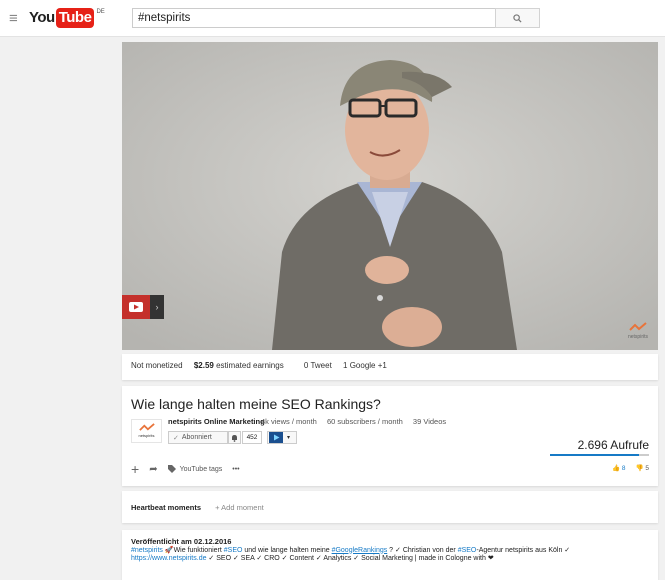  Describe the element at coordinates (616, 468) in the screenshot. I see `thumbs-up-icon: 👍` at that location.